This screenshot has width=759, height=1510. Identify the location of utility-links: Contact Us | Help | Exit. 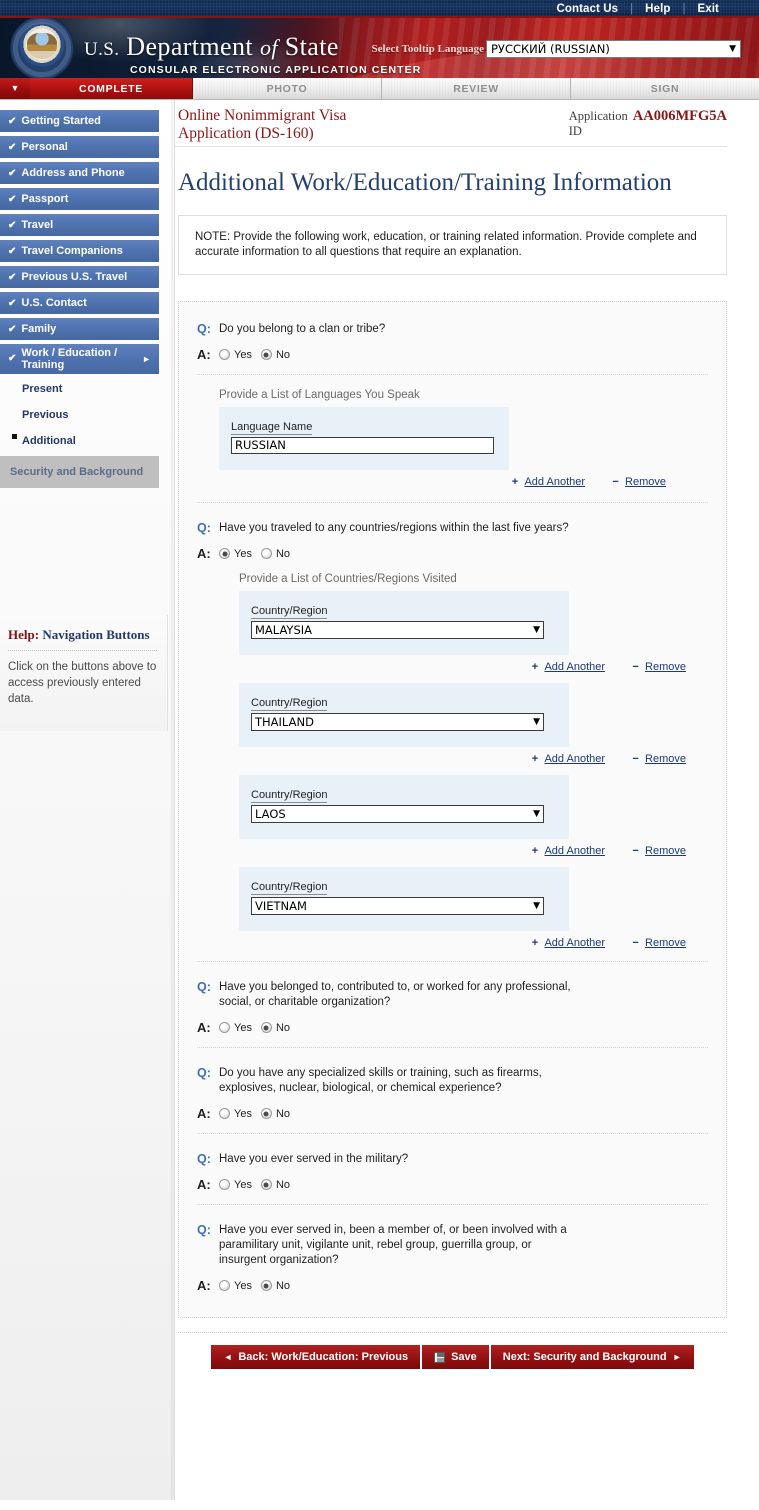
(637, 9).